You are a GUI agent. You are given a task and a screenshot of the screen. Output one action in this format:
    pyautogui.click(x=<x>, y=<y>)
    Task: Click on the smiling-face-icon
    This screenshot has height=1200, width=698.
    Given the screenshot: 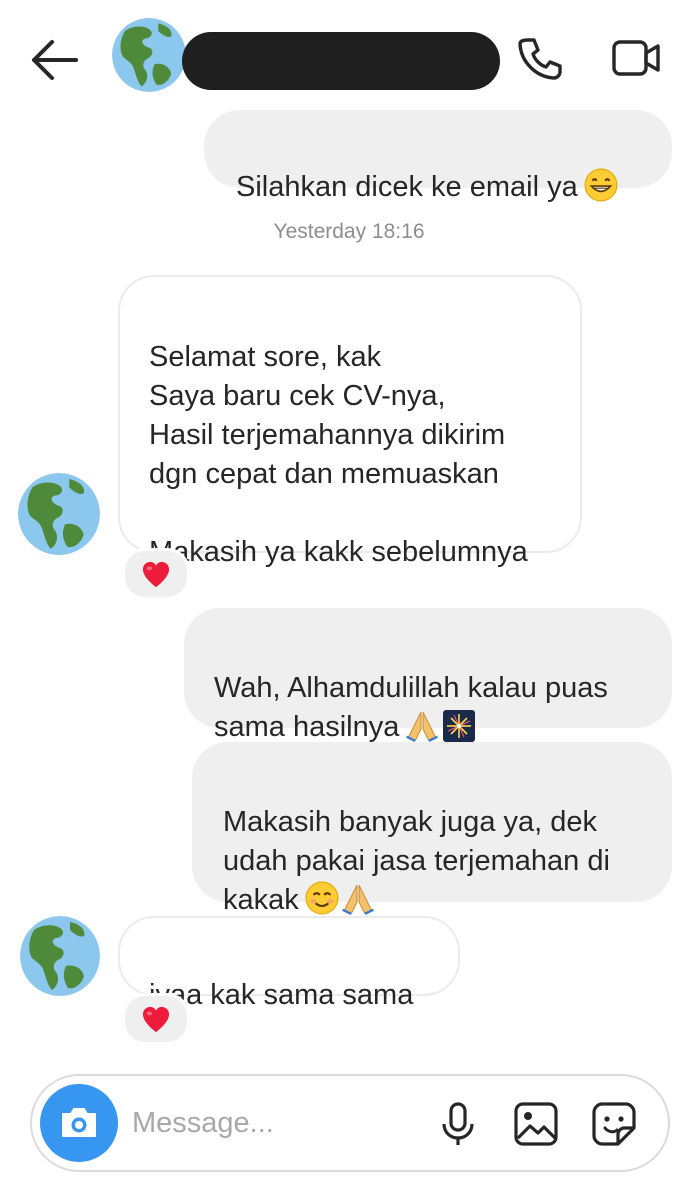 What is the action you would take?
    pyautogui.click(x=322, y=898)
    